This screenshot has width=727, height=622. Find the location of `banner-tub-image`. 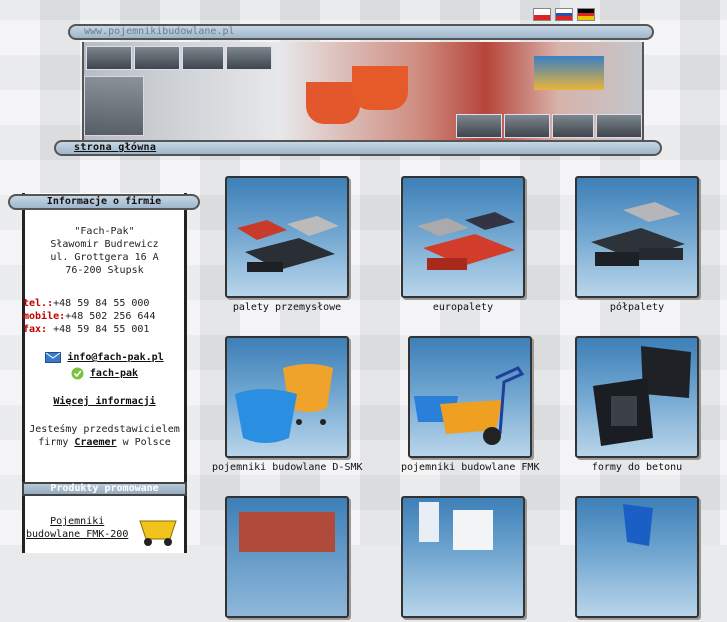

banner-tub-image is located at coordinates (380, 88).